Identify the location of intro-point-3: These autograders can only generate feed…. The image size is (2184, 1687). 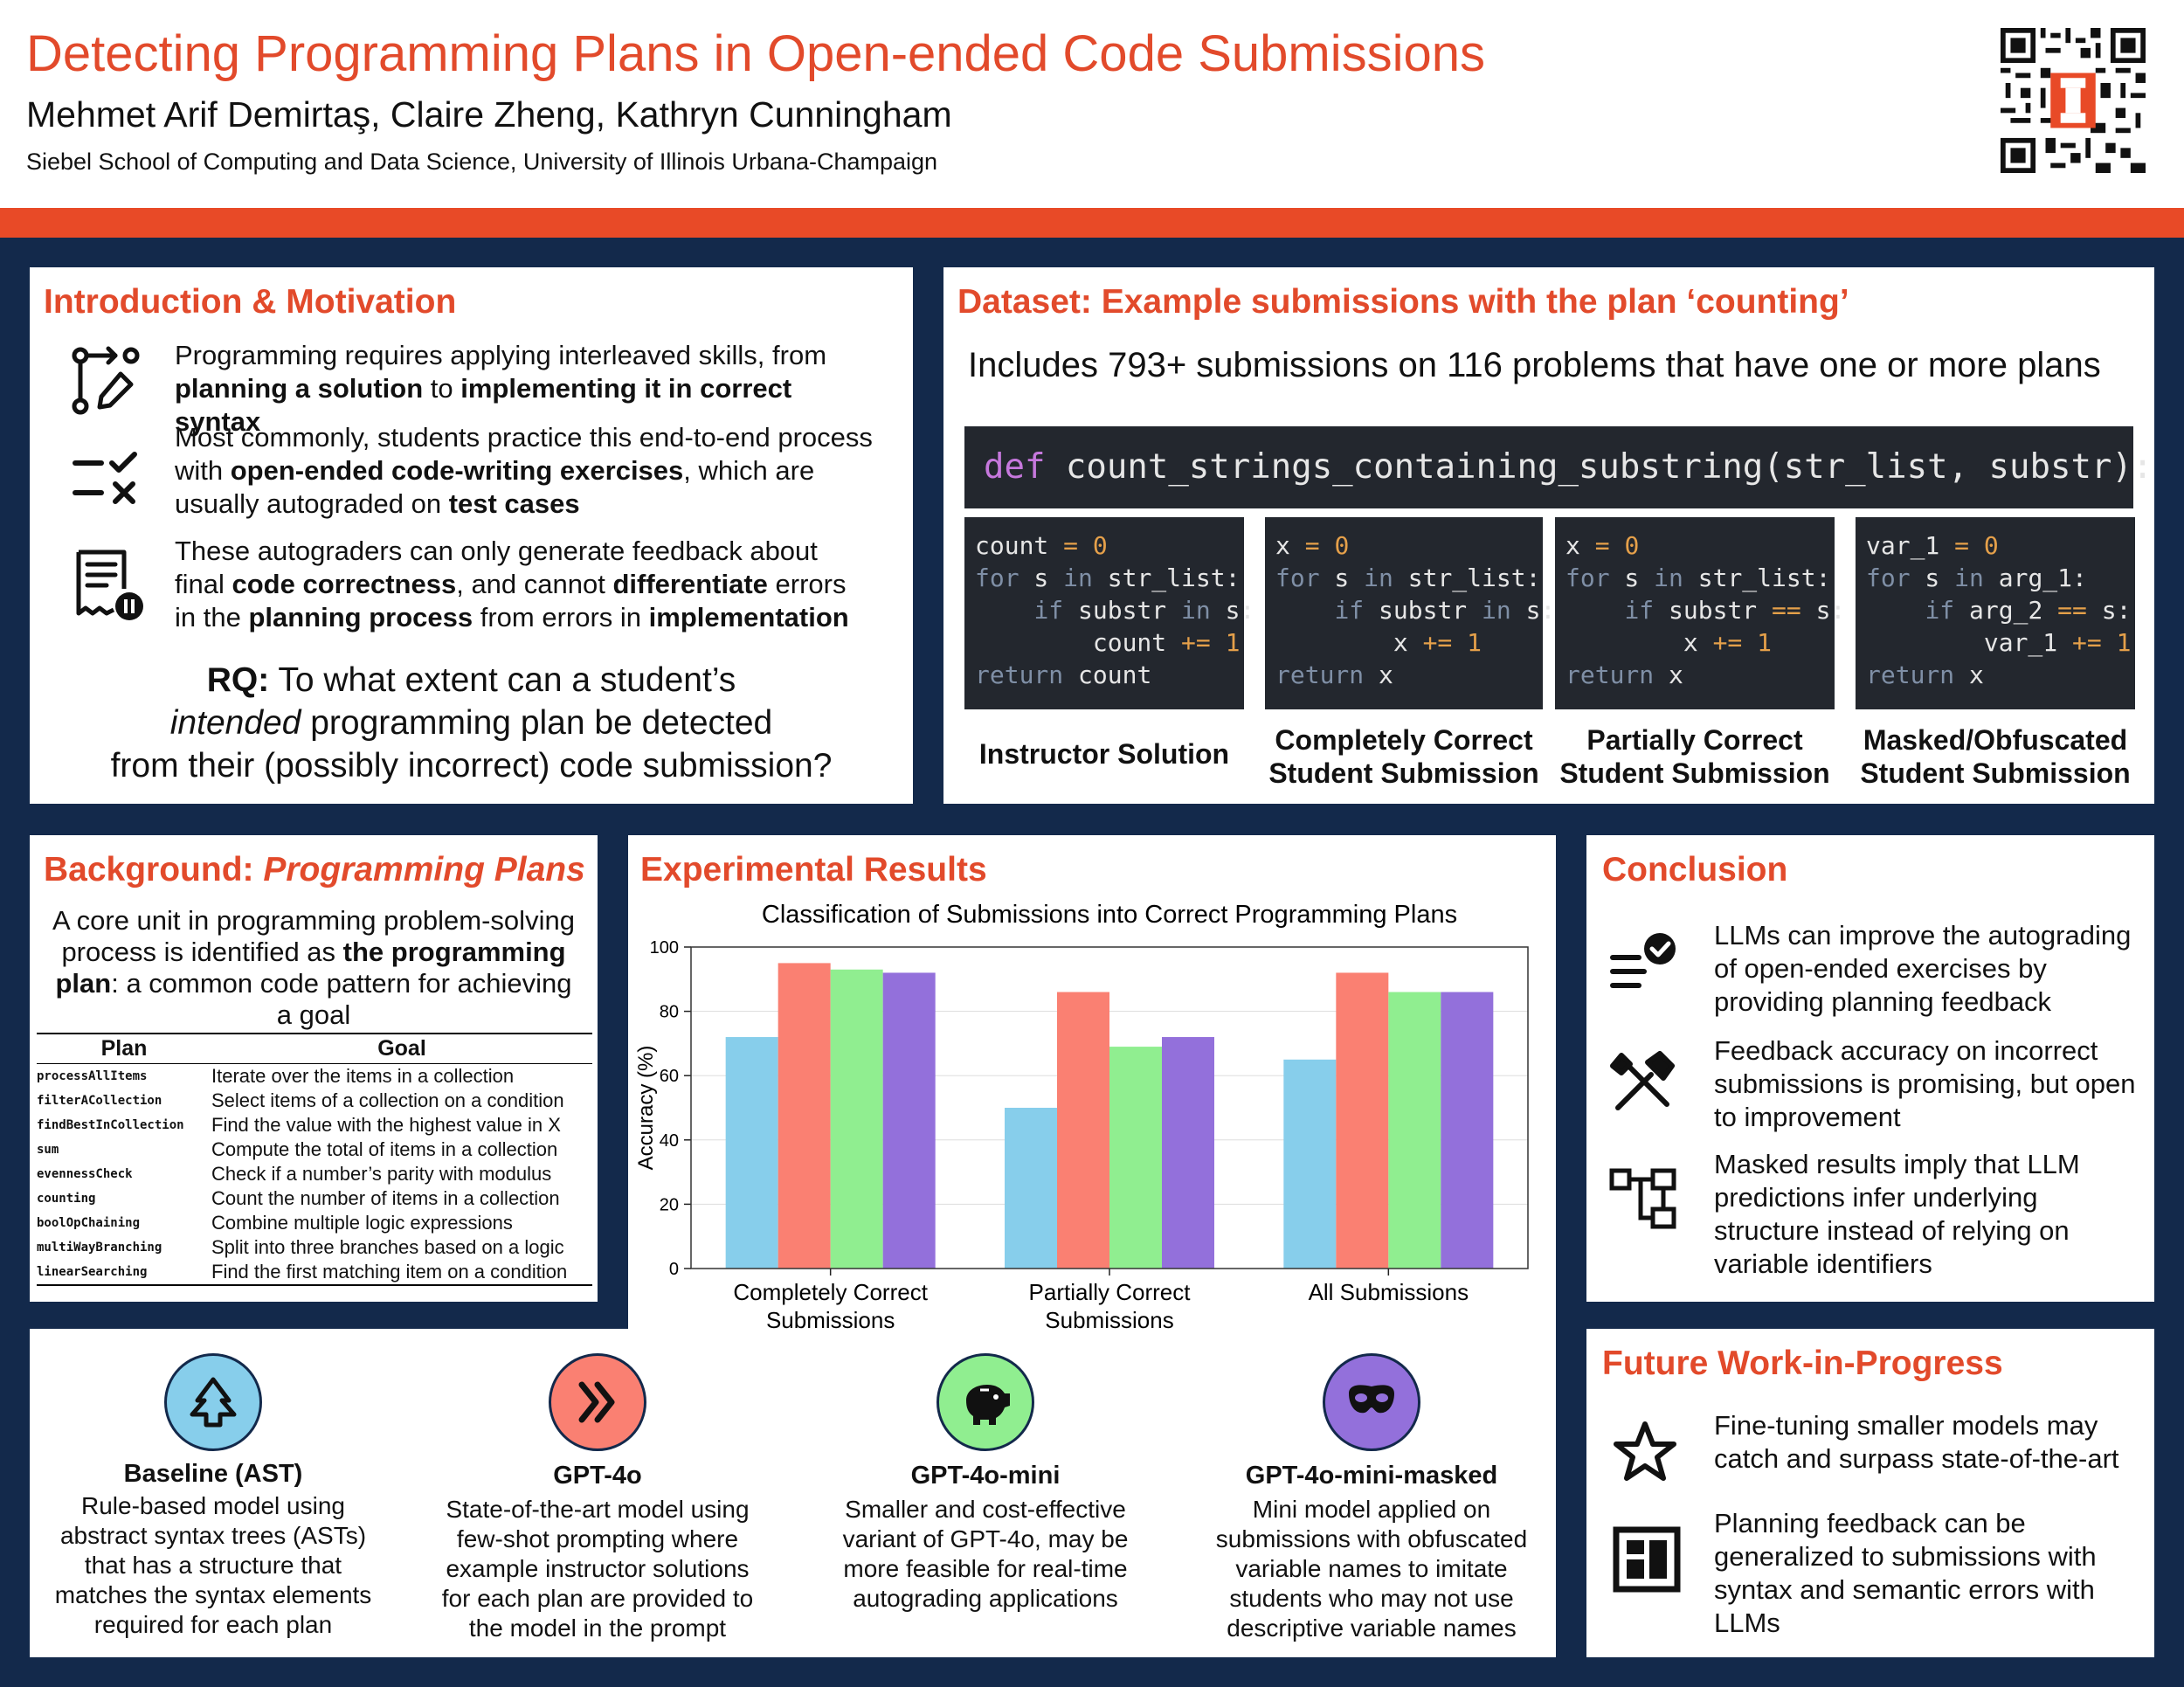
(512, 584).